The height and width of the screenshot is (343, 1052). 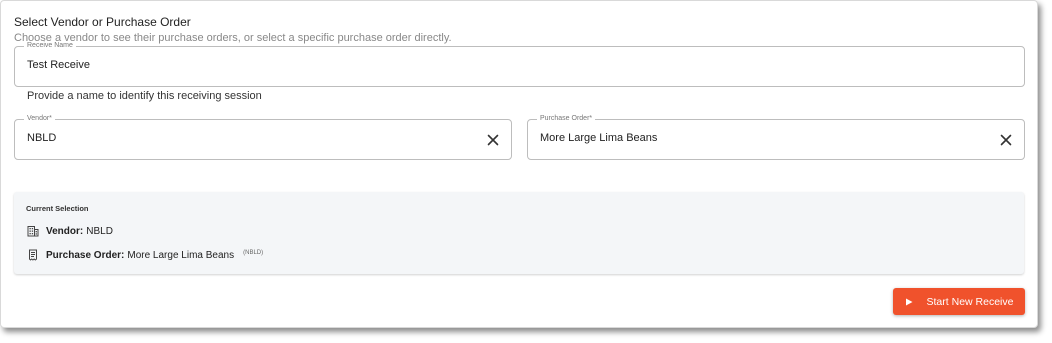 What do you see at coordinates (909, 301) in the screenshot?
I see `play-icon` at bounding box center [909, 301].